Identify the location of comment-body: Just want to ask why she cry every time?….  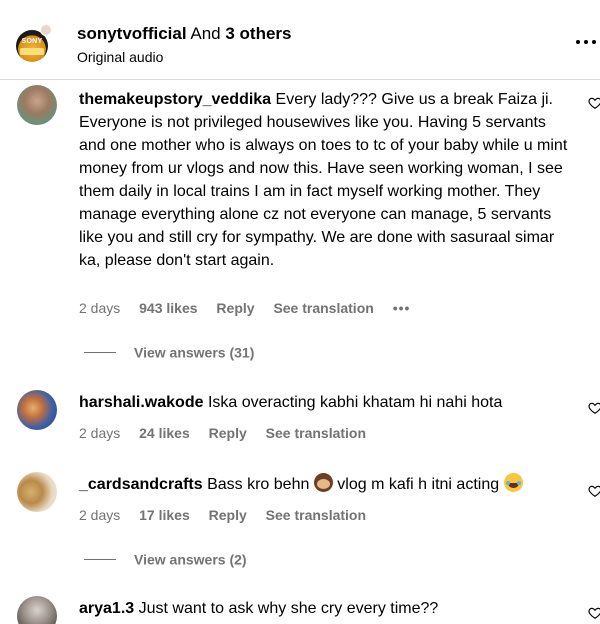
(288, 608).